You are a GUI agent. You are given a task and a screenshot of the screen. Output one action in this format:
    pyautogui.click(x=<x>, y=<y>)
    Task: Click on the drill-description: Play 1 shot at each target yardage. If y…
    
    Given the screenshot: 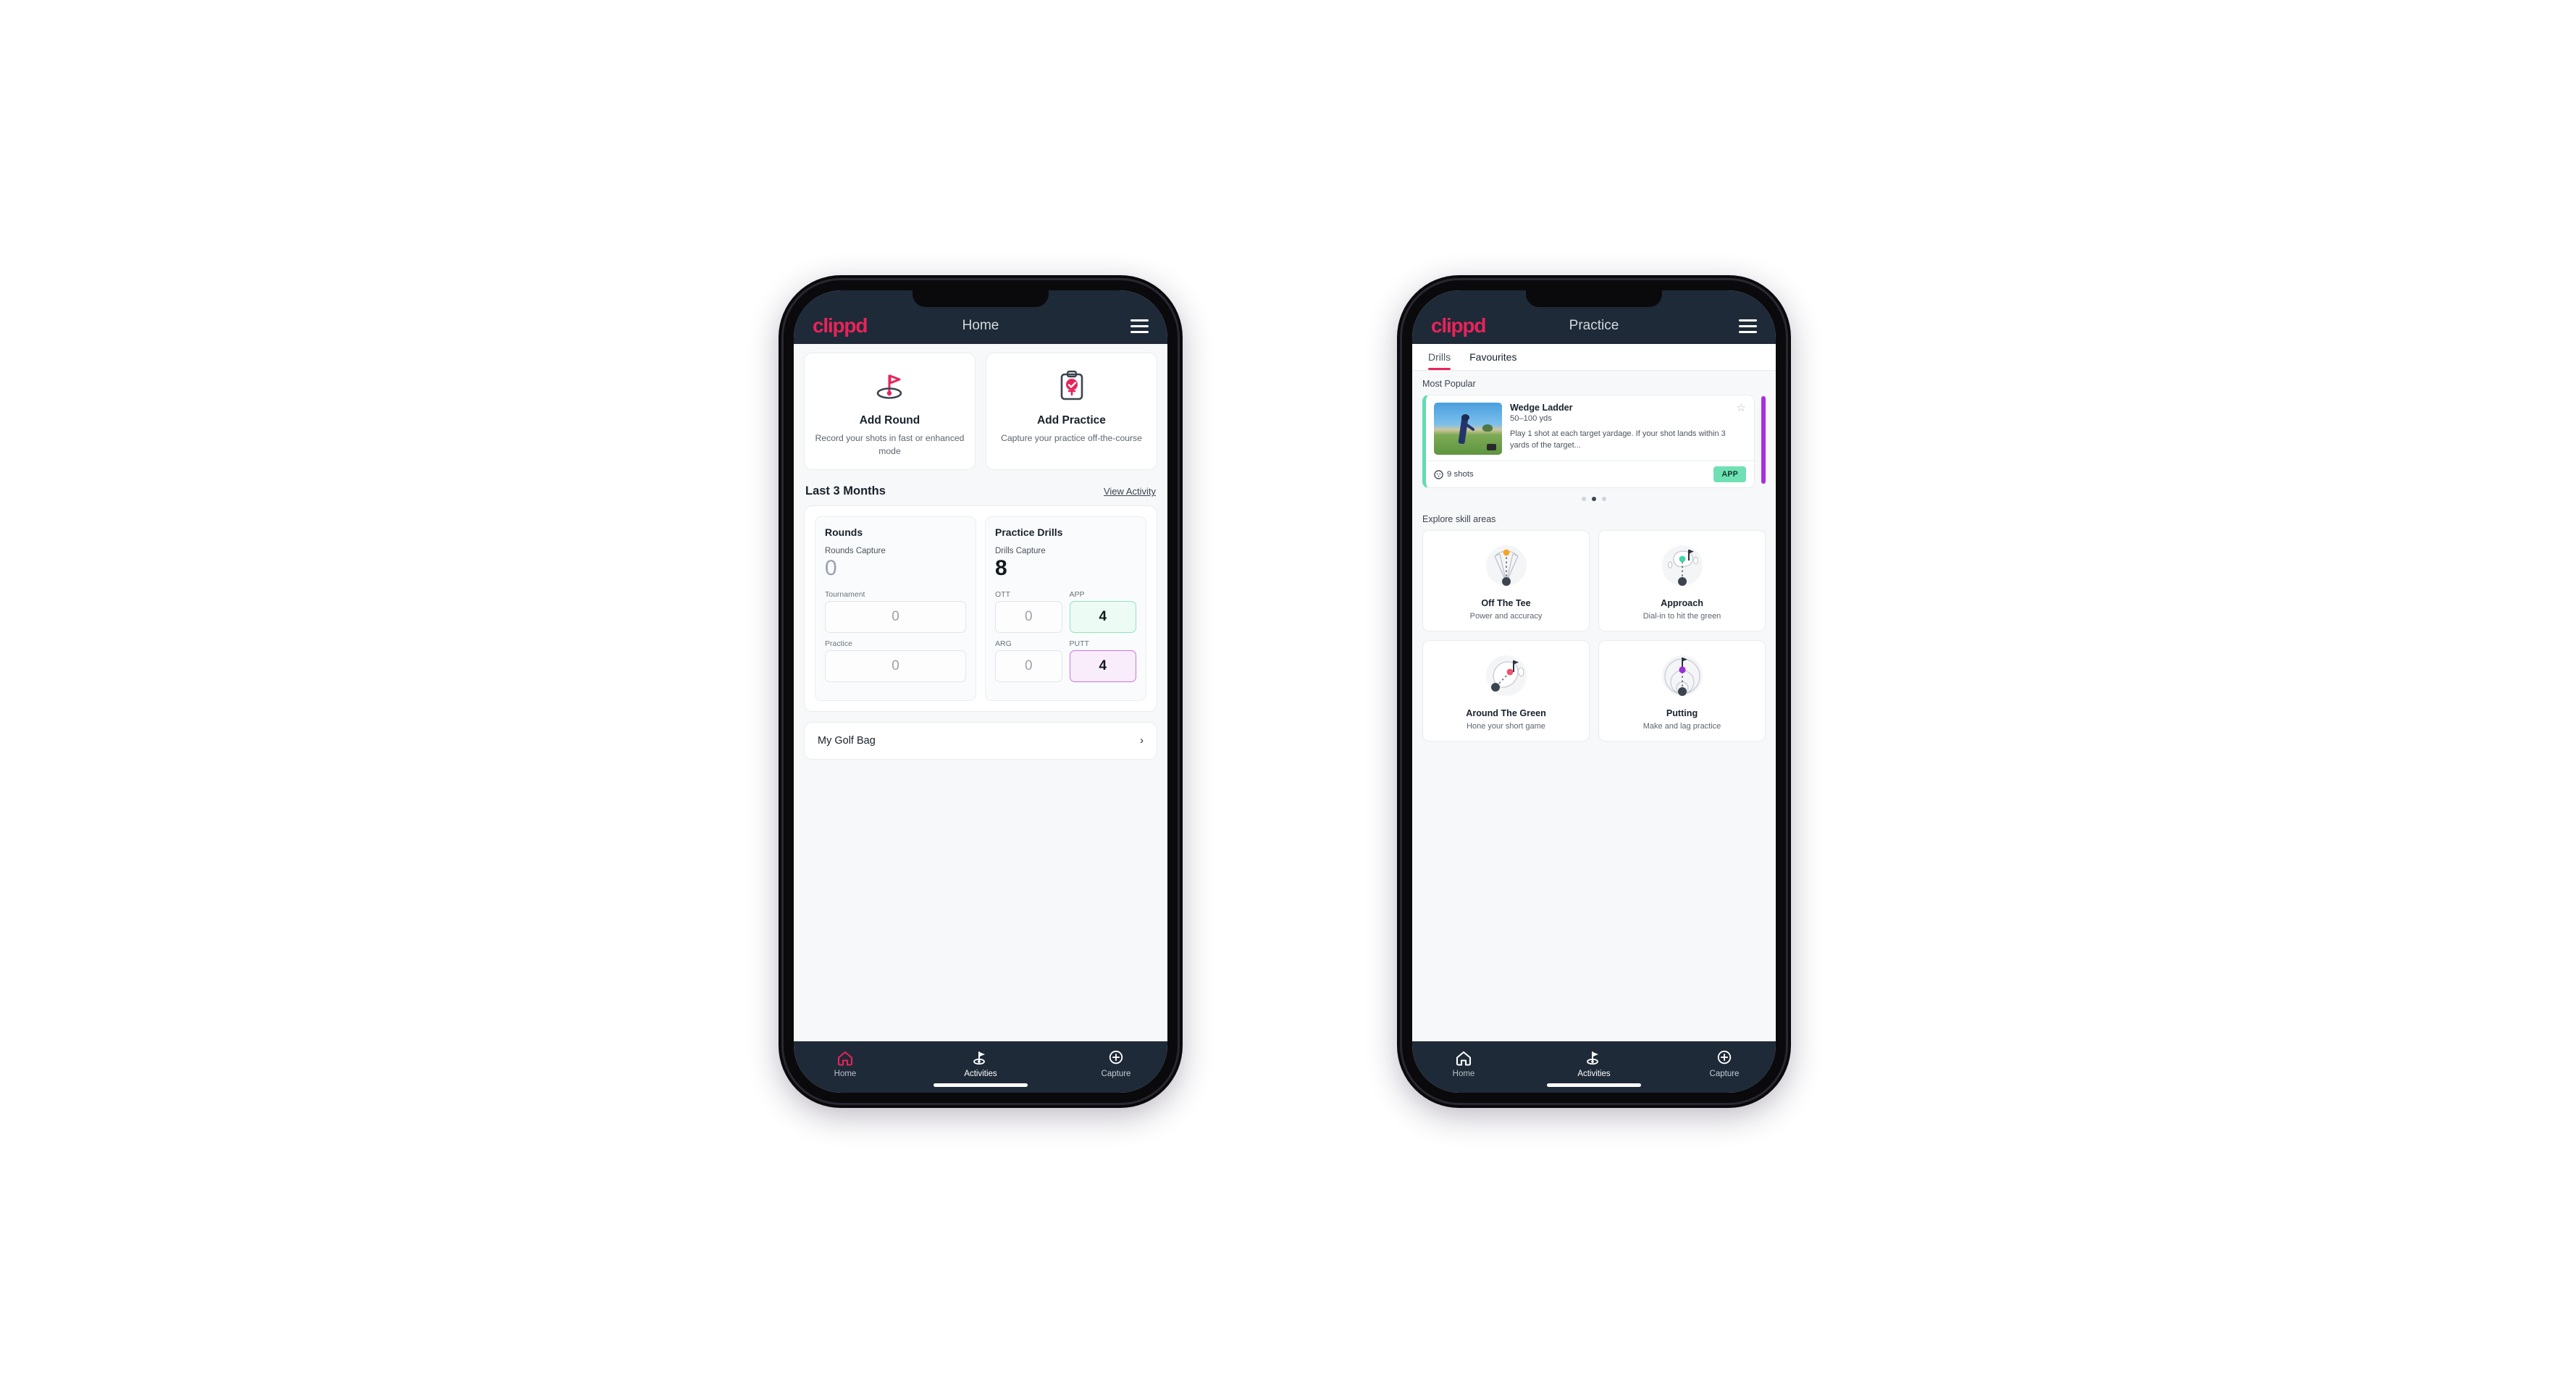 What is the action you would take?
    pyautogui.click(x=1618, y=439)
    